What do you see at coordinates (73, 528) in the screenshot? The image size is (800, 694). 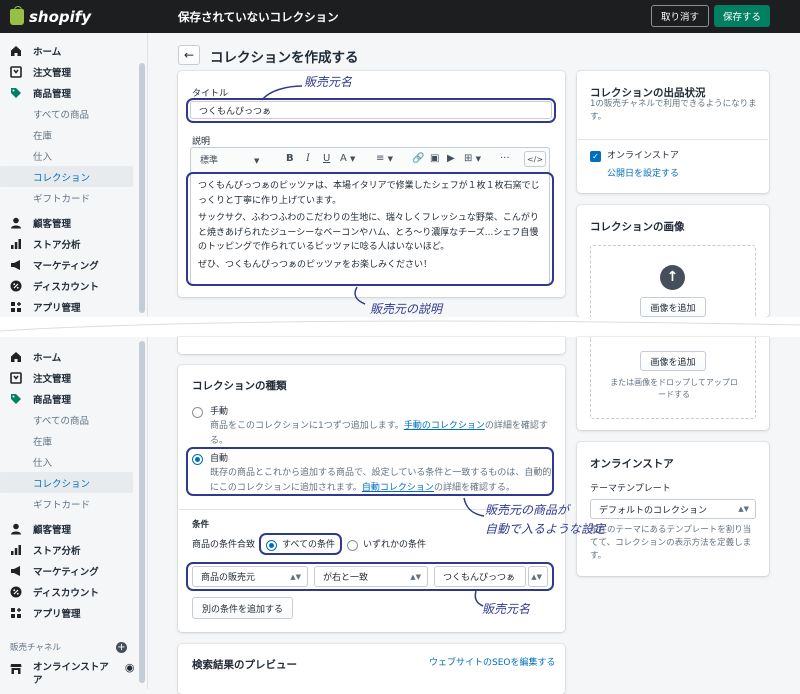 I see `sidebar-item-customers-2: 顧客管理` at bounding box center [73, 528].